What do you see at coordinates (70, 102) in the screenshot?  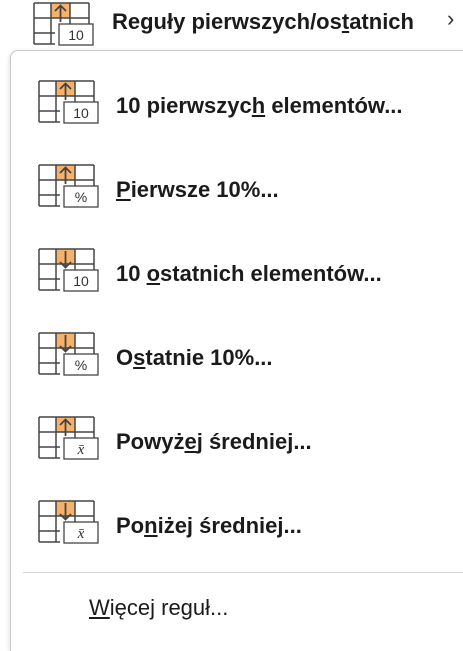 I see `top-10-items-icon: 10` at bounding box center [70, 102].